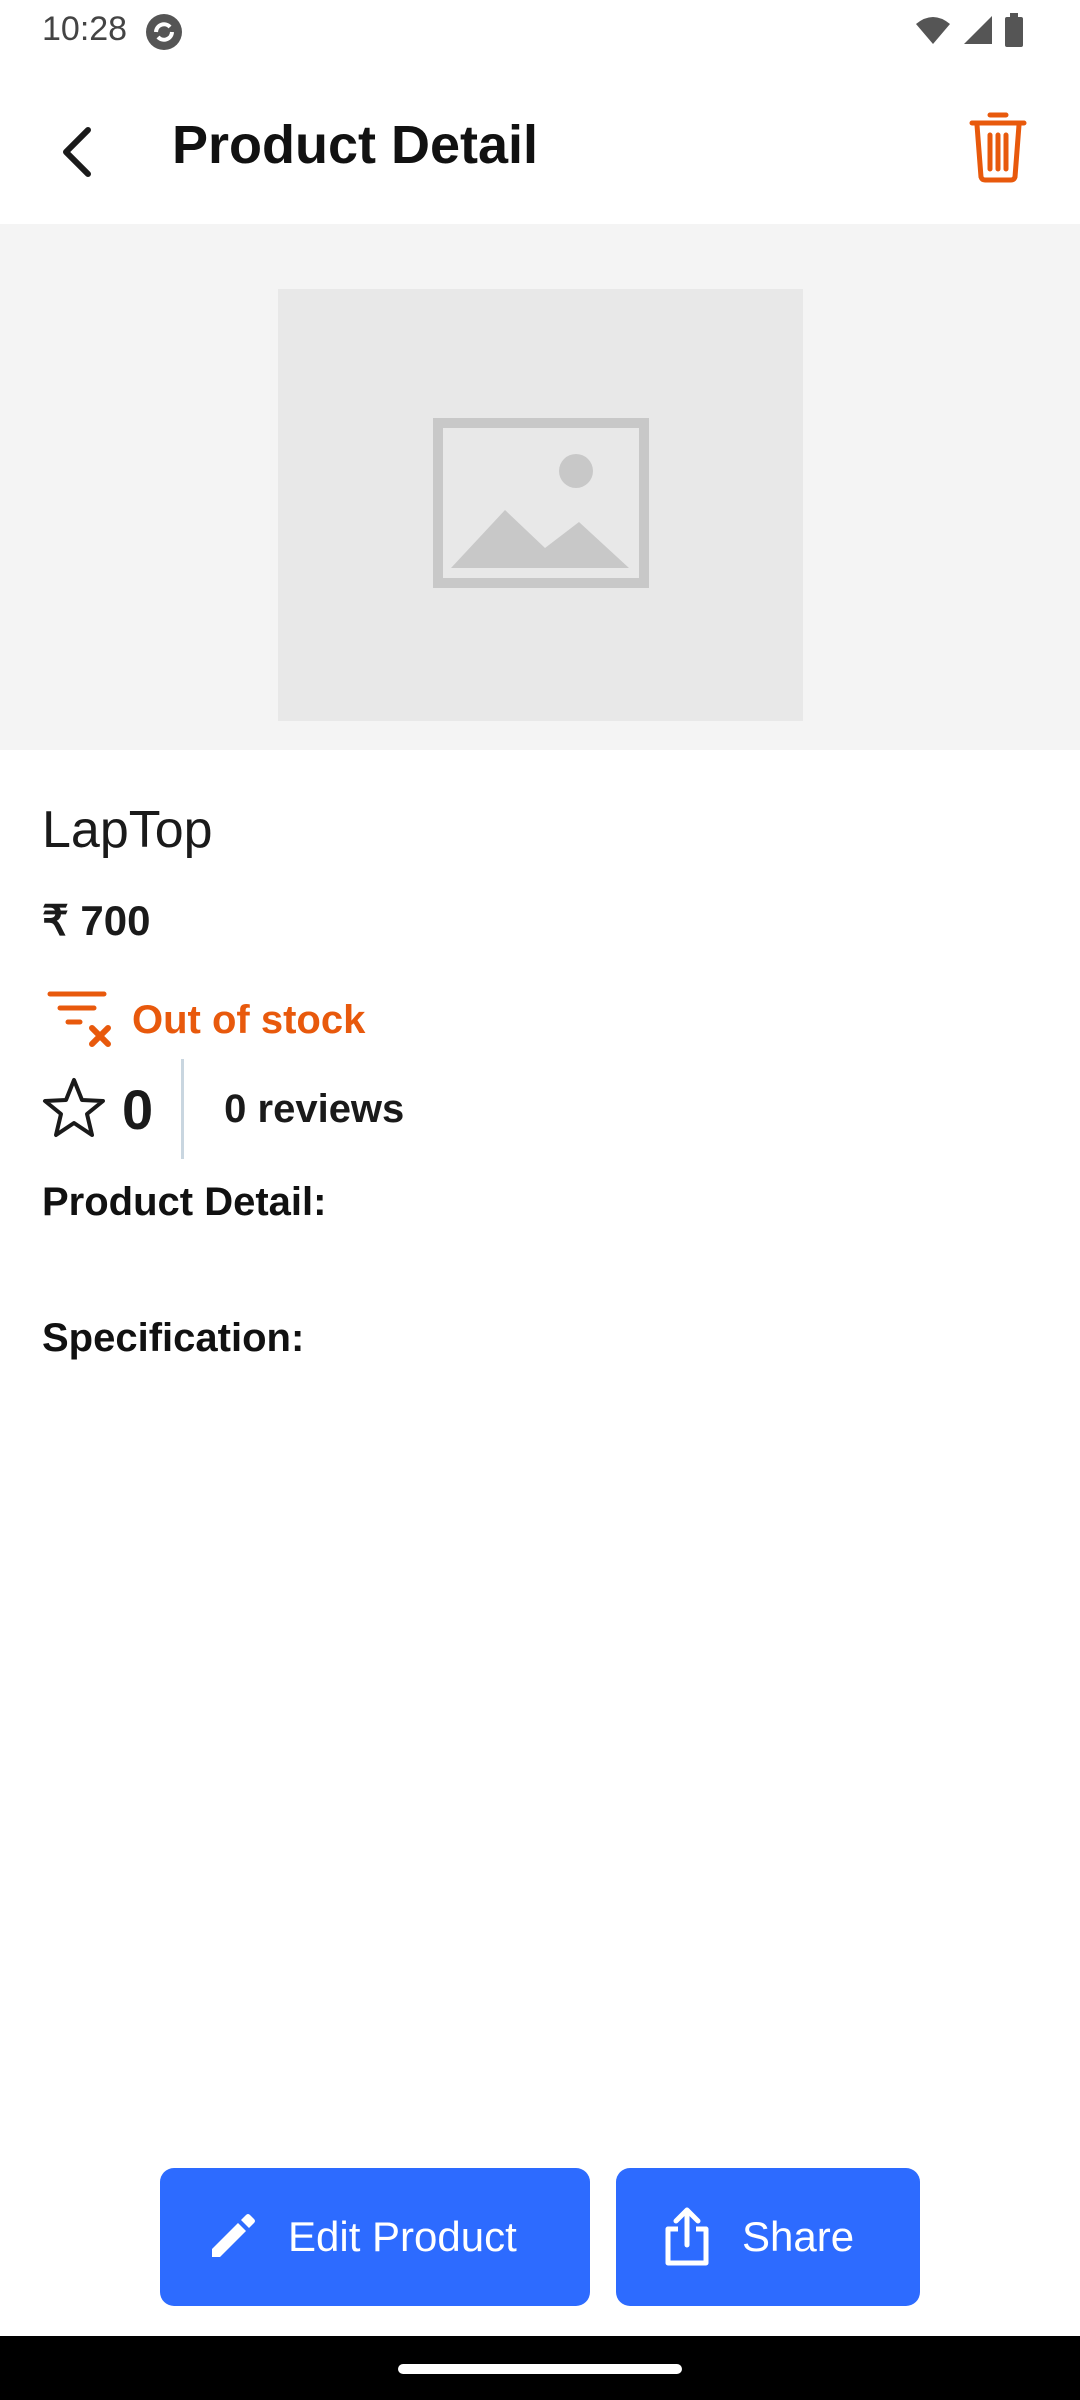 The width and height of the screenshot is (1080, 2400). I want to click on share-icon, so click(687, 2237).